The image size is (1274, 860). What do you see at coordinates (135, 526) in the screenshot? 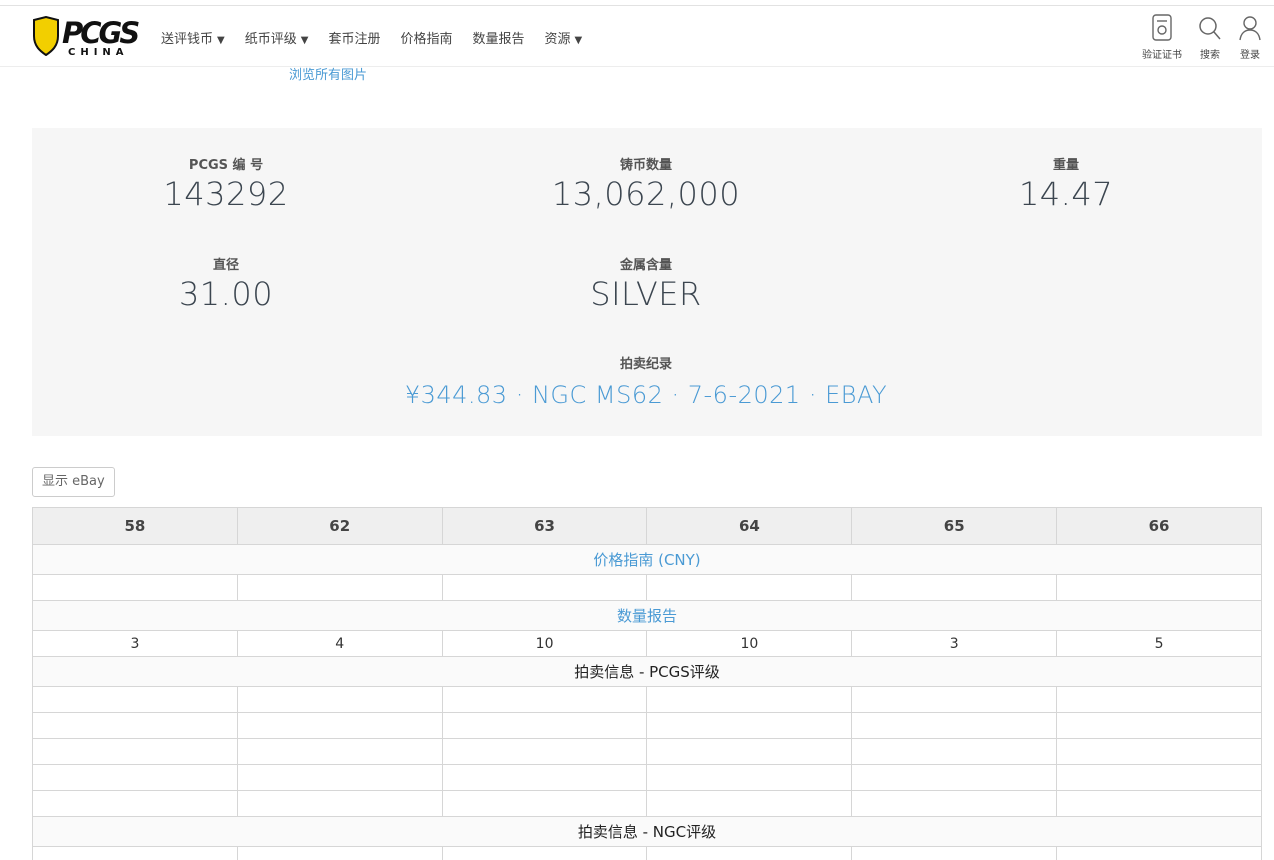
I see `grade-header-cell: 58` at bounding box center [135, 526].